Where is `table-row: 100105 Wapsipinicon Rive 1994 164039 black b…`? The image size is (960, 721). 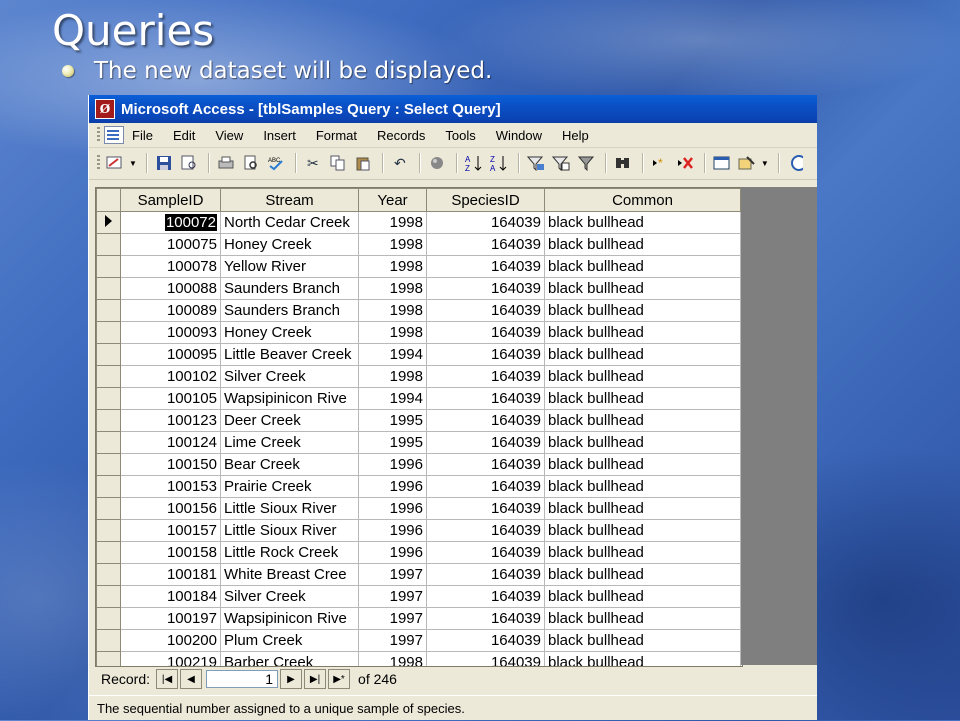
table-row: 100105 Wapsipinicon Rive 1994 164039 black b… is located at coordinates (418, 398).